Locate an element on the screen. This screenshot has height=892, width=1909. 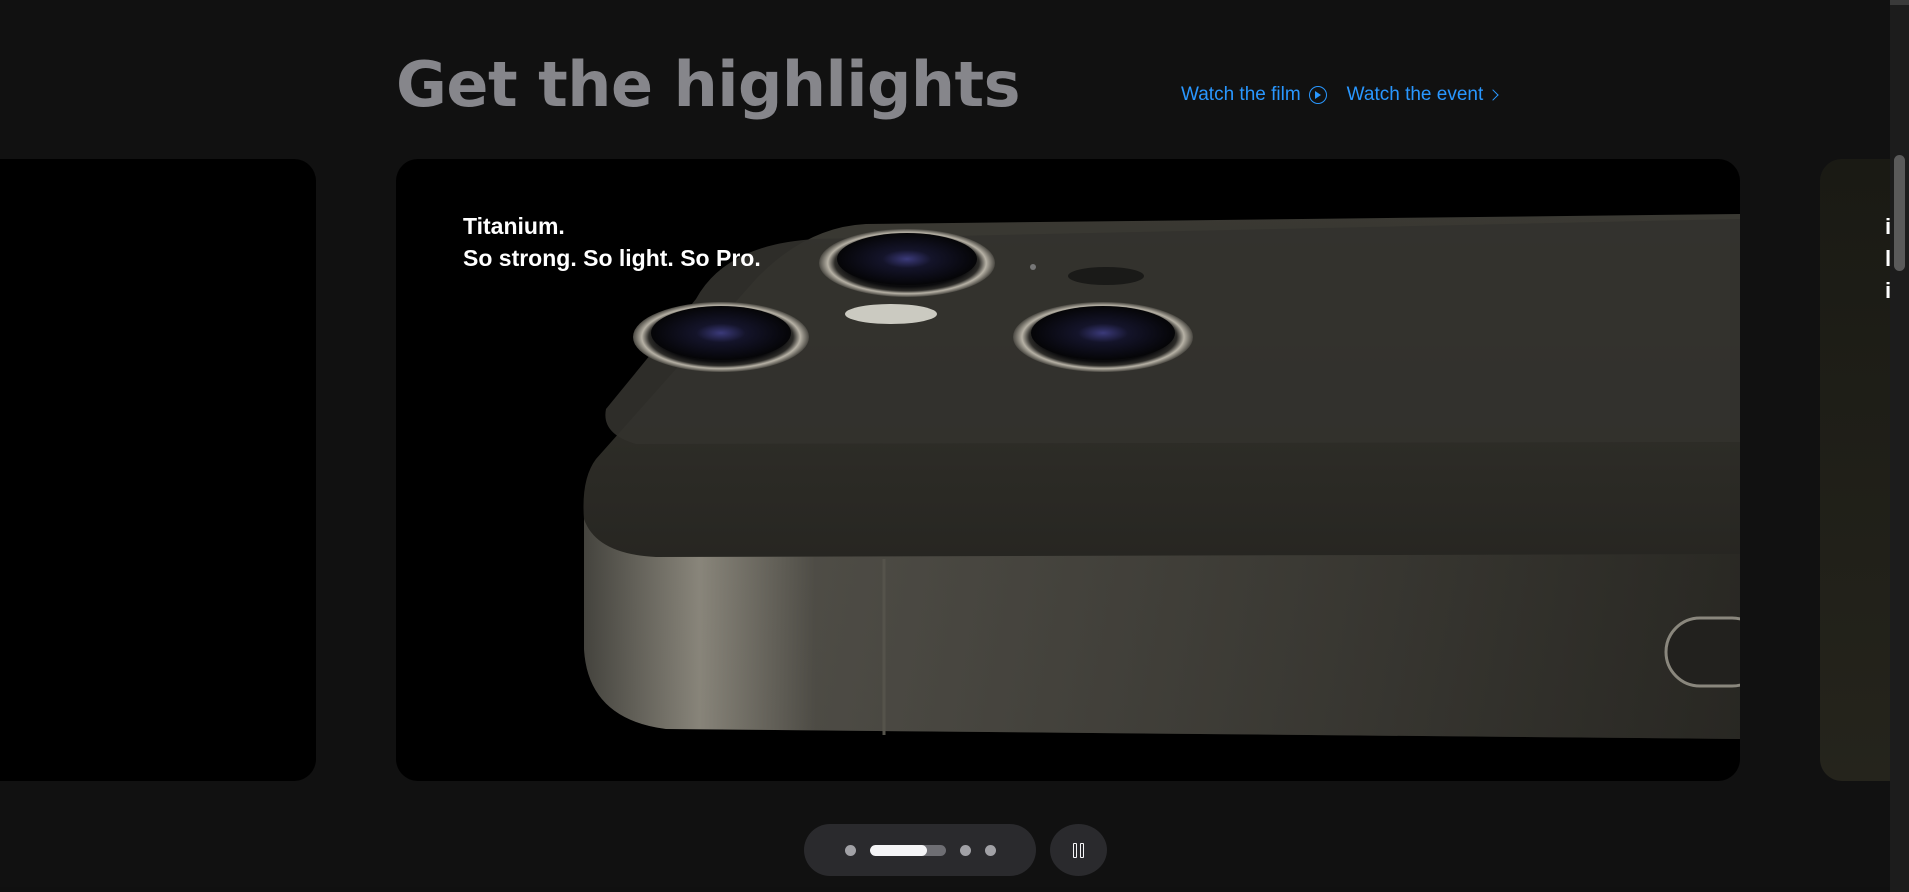
watch-film-label: Watch the film is located at coordinates (1241, 94).